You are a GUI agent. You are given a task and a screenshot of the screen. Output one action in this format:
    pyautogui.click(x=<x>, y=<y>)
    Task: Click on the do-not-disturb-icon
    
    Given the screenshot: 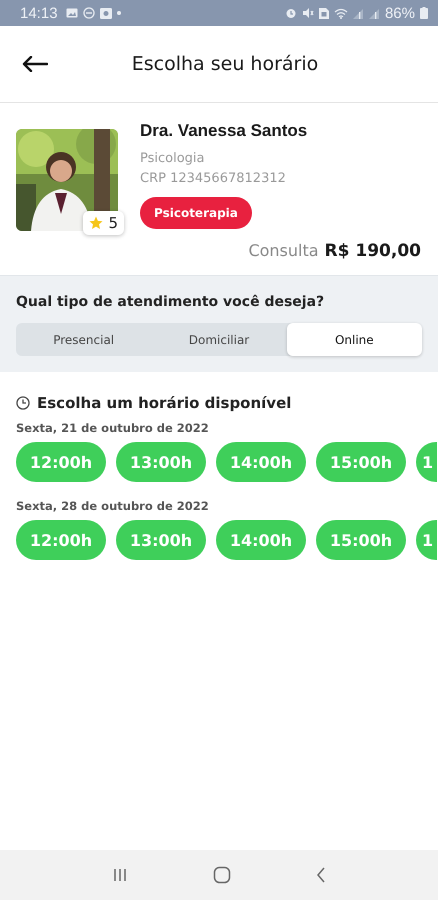 What is the action you would take?
    pyautogui.click(x=88, y=13)
    